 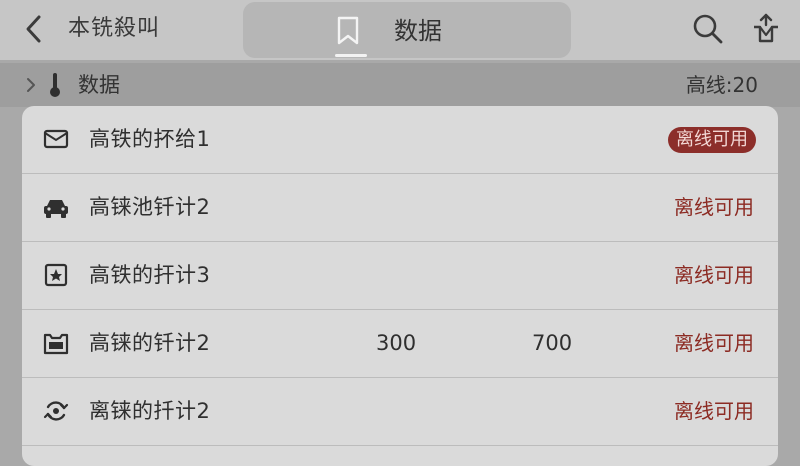 What do you see at coordinates (400, 276) in the screenshot?
I see `list-item: 高铁的扞计3 离线可用` at bounding box center [400, 276].